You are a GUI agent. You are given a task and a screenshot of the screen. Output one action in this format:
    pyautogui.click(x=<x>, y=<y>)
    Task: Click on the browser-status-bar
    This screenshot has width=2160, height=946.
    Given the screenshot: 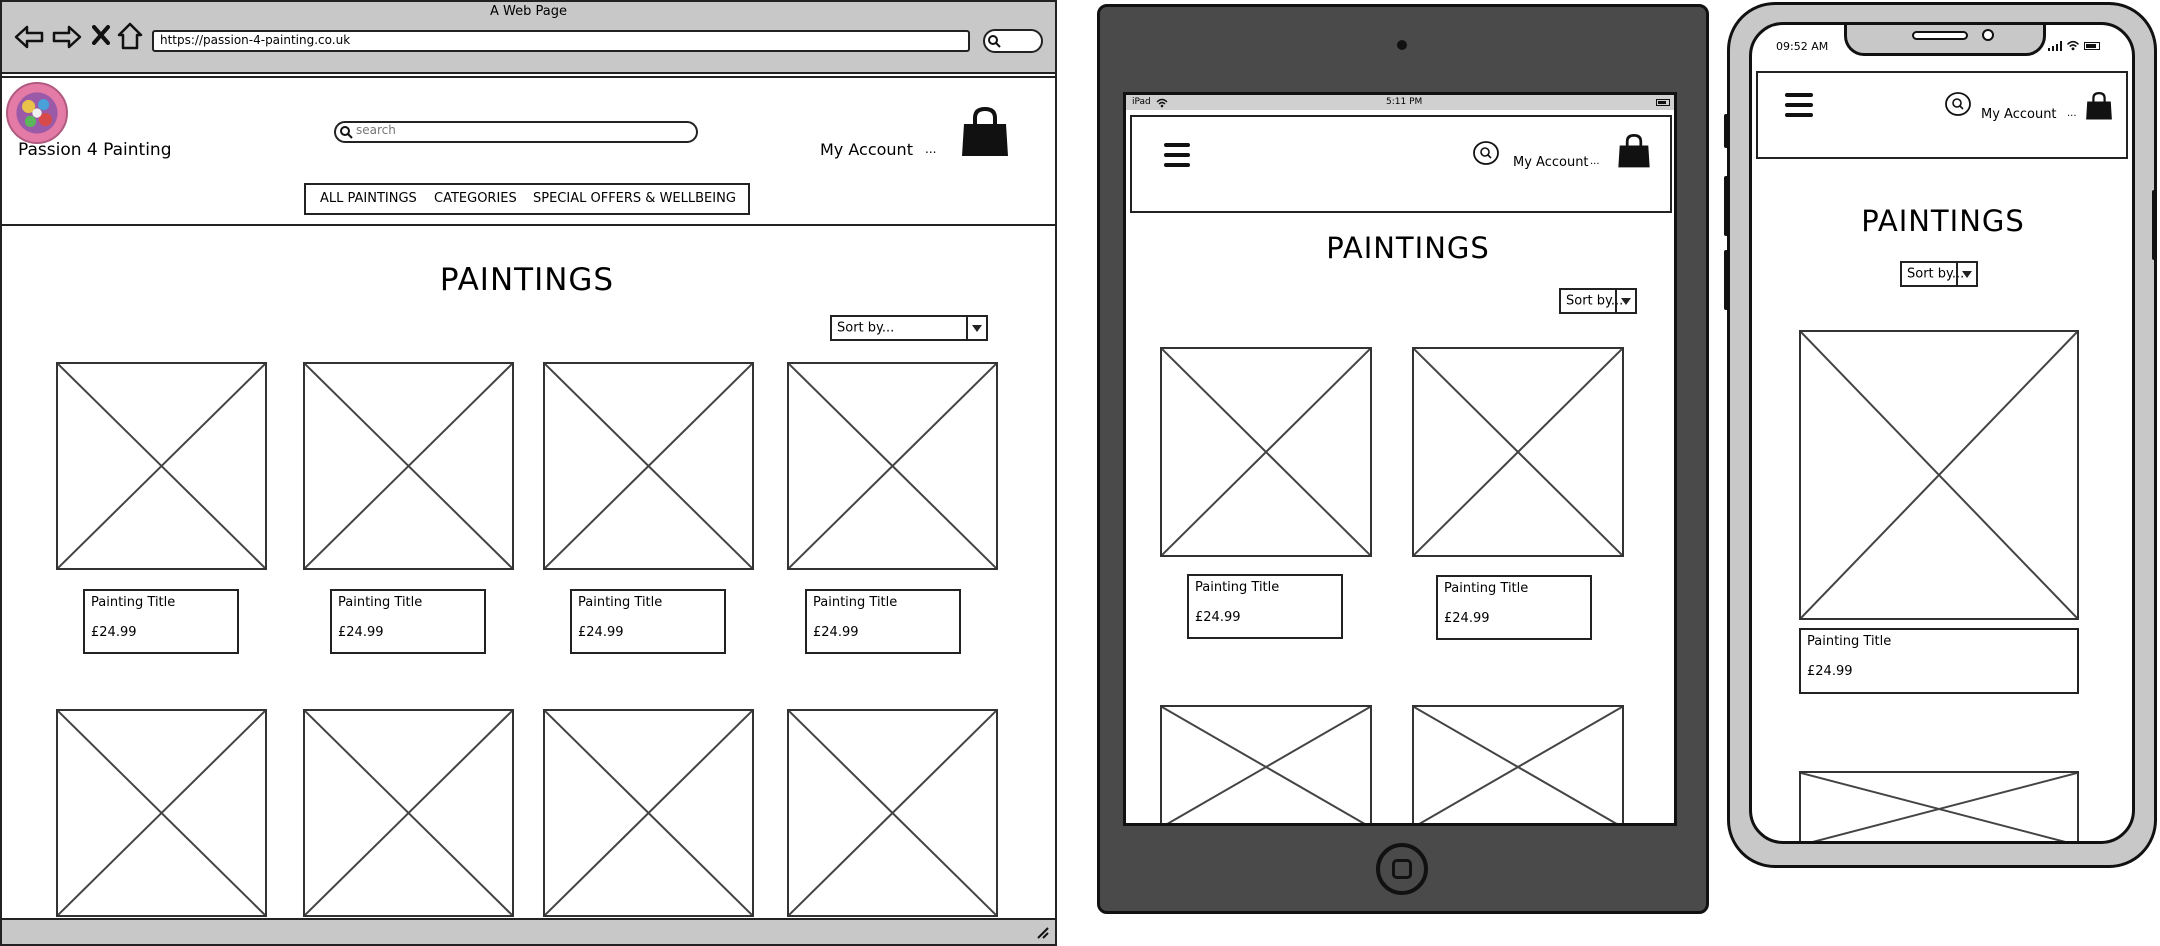 What is the action you would take?
    pyautogui.click(x=528, y=932)
    